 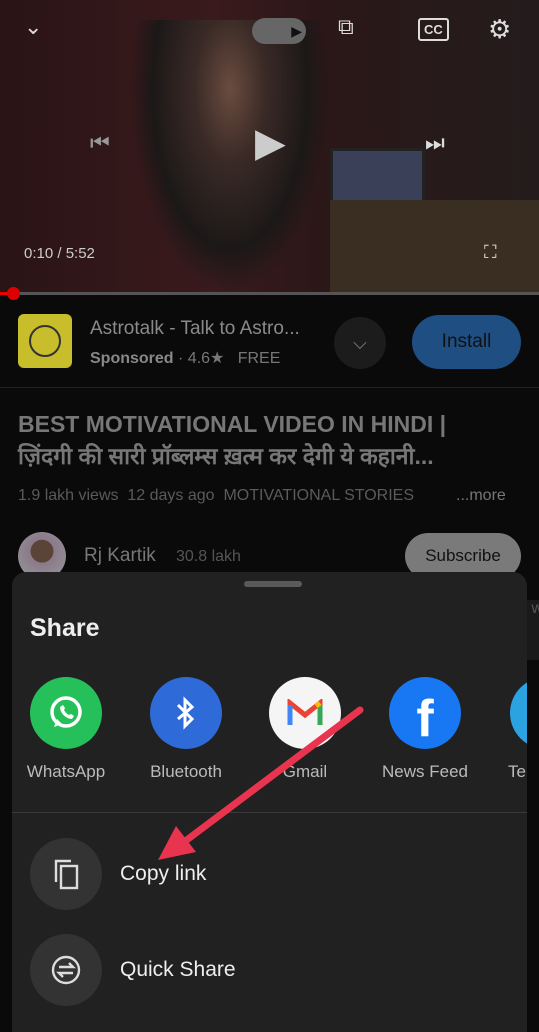 What do you see at coordinates (517, 771) in the screenshot?
I see `app-label: Te` at bounding box center [517, 771].